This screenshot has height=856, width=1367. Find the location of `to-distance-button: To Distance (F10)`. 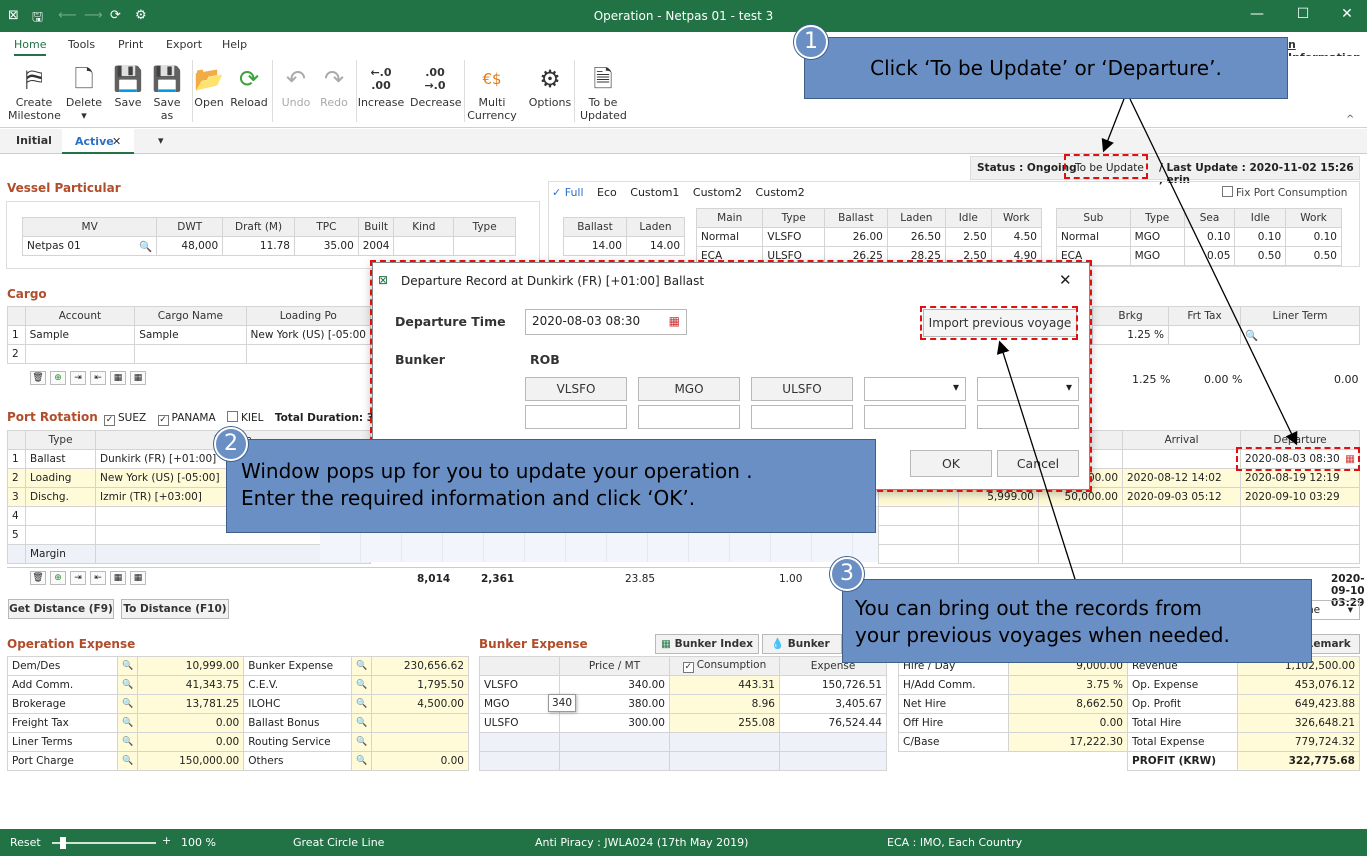

to-distance-button: To Distance (F10) is located at coordinates (175, 609).